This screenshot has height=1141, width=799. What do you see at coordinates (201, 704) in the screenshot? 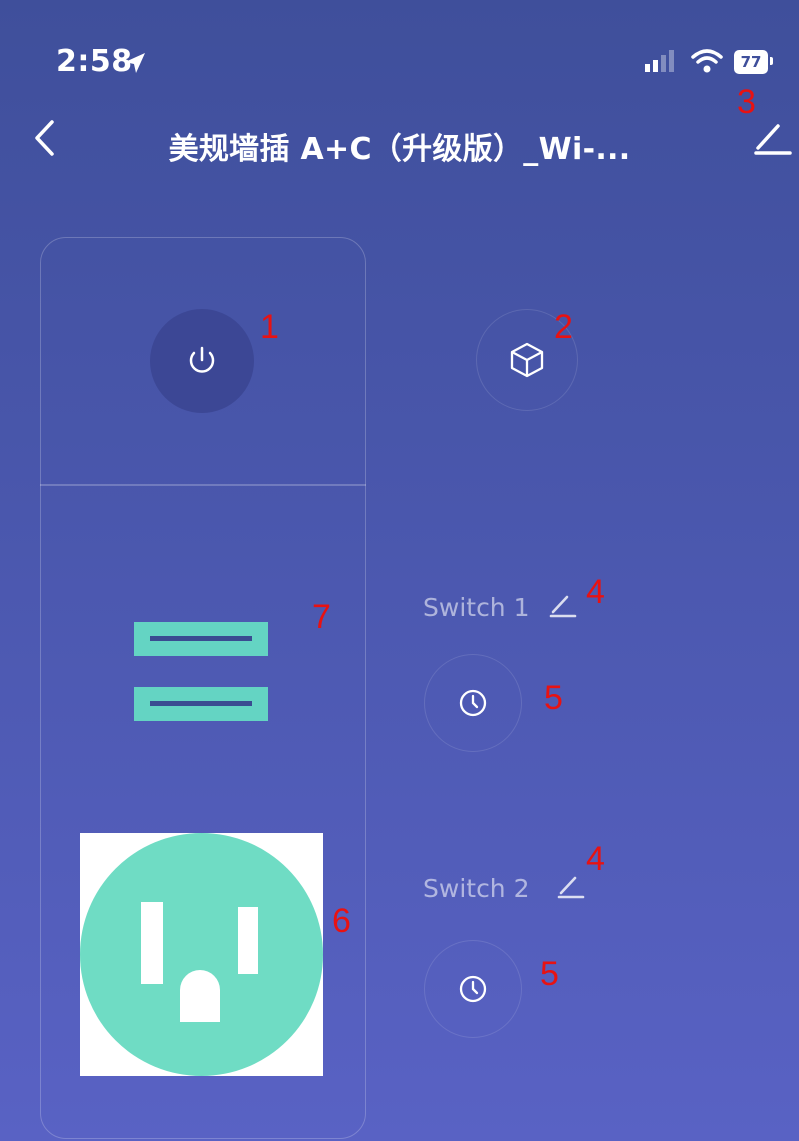
I see `usb-port-c` at bounding box center [201, 704].